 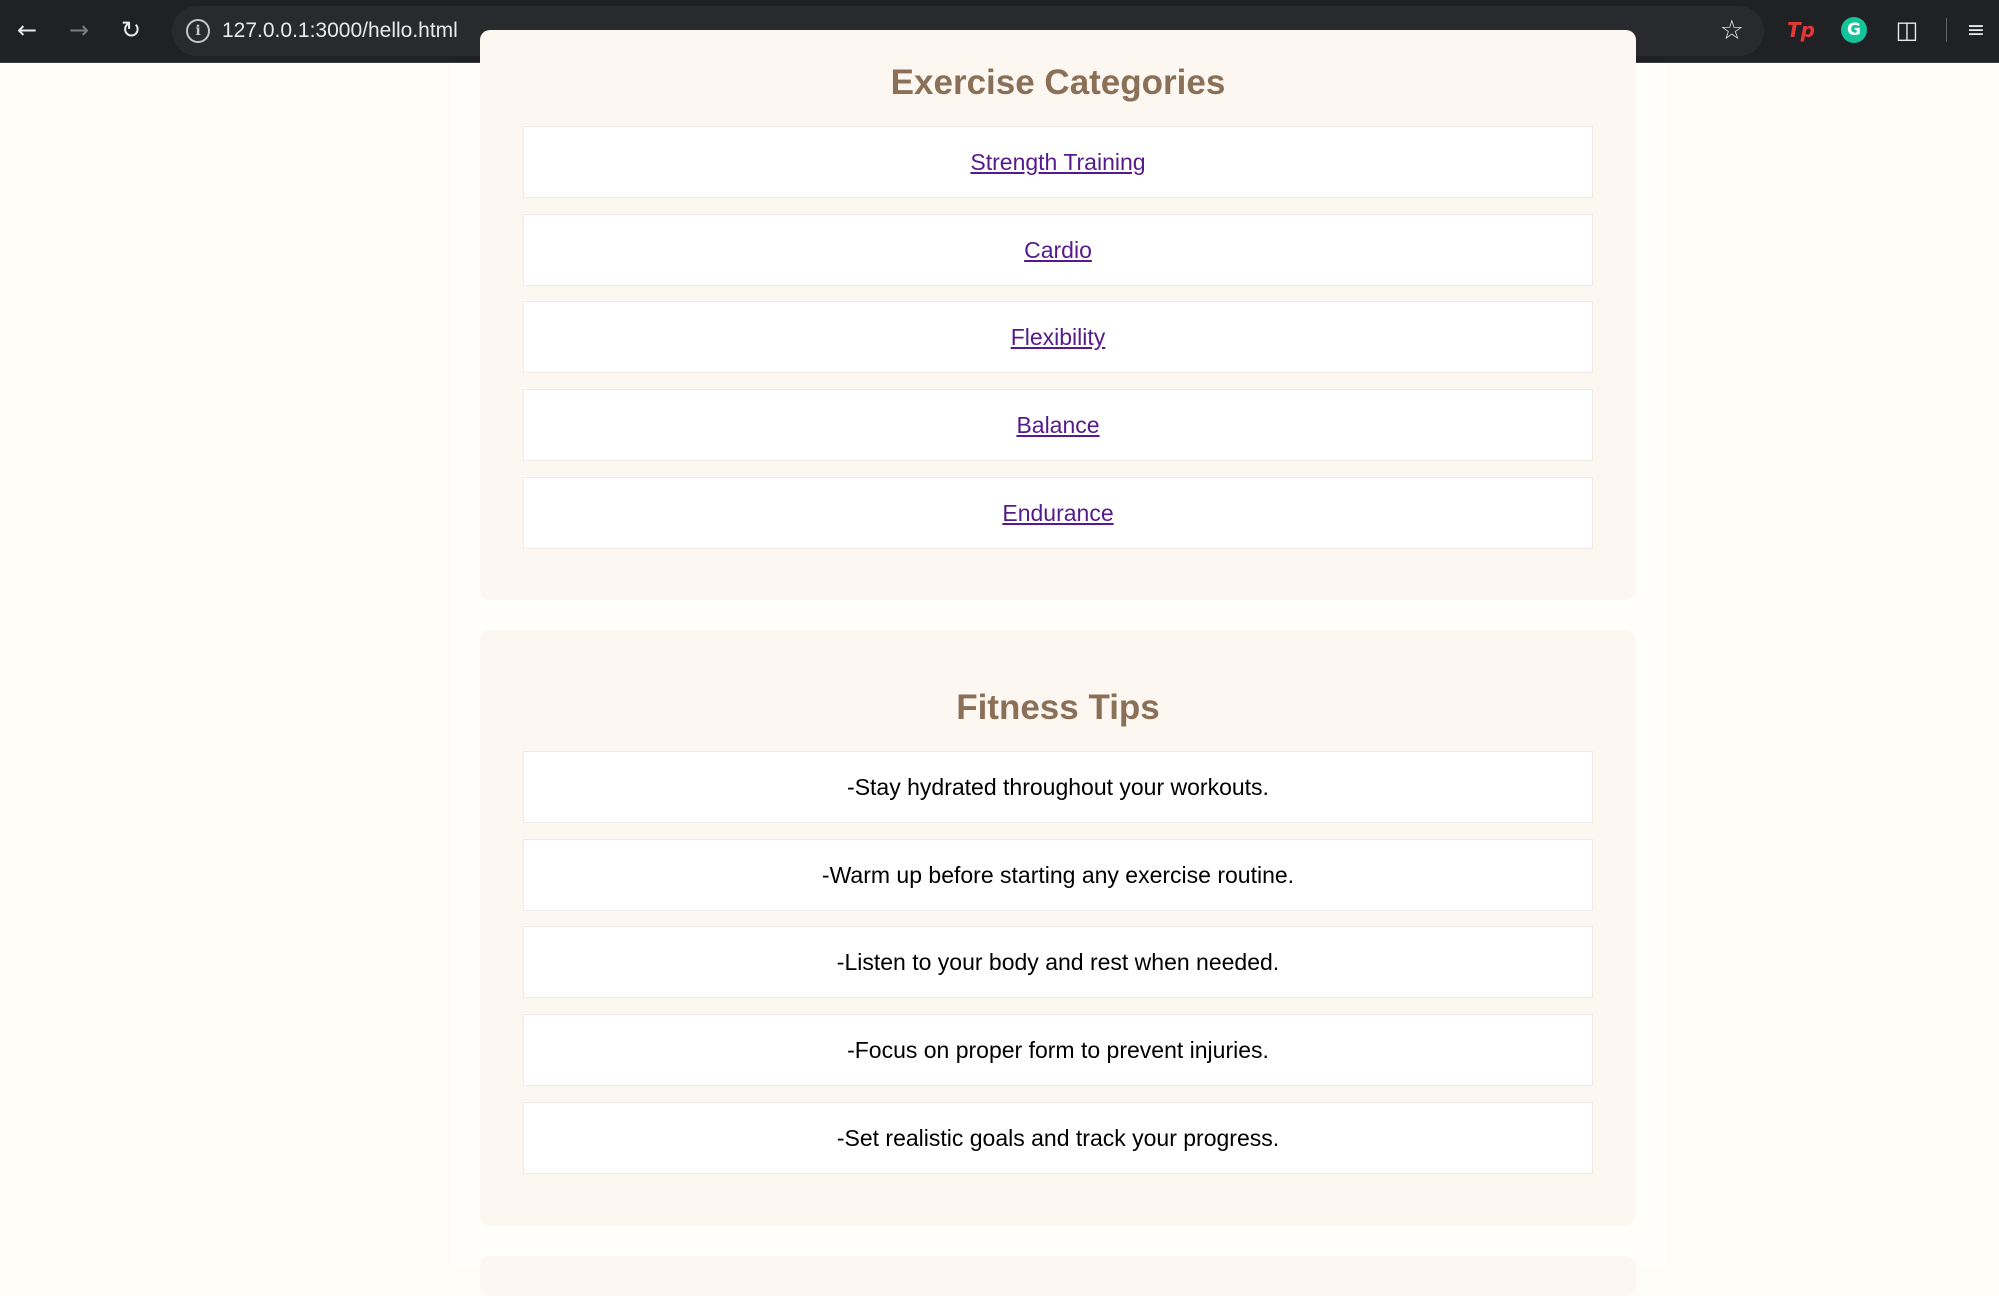 I want to click on grammarly-extension-icon: G, so click(x=1854, y=30).